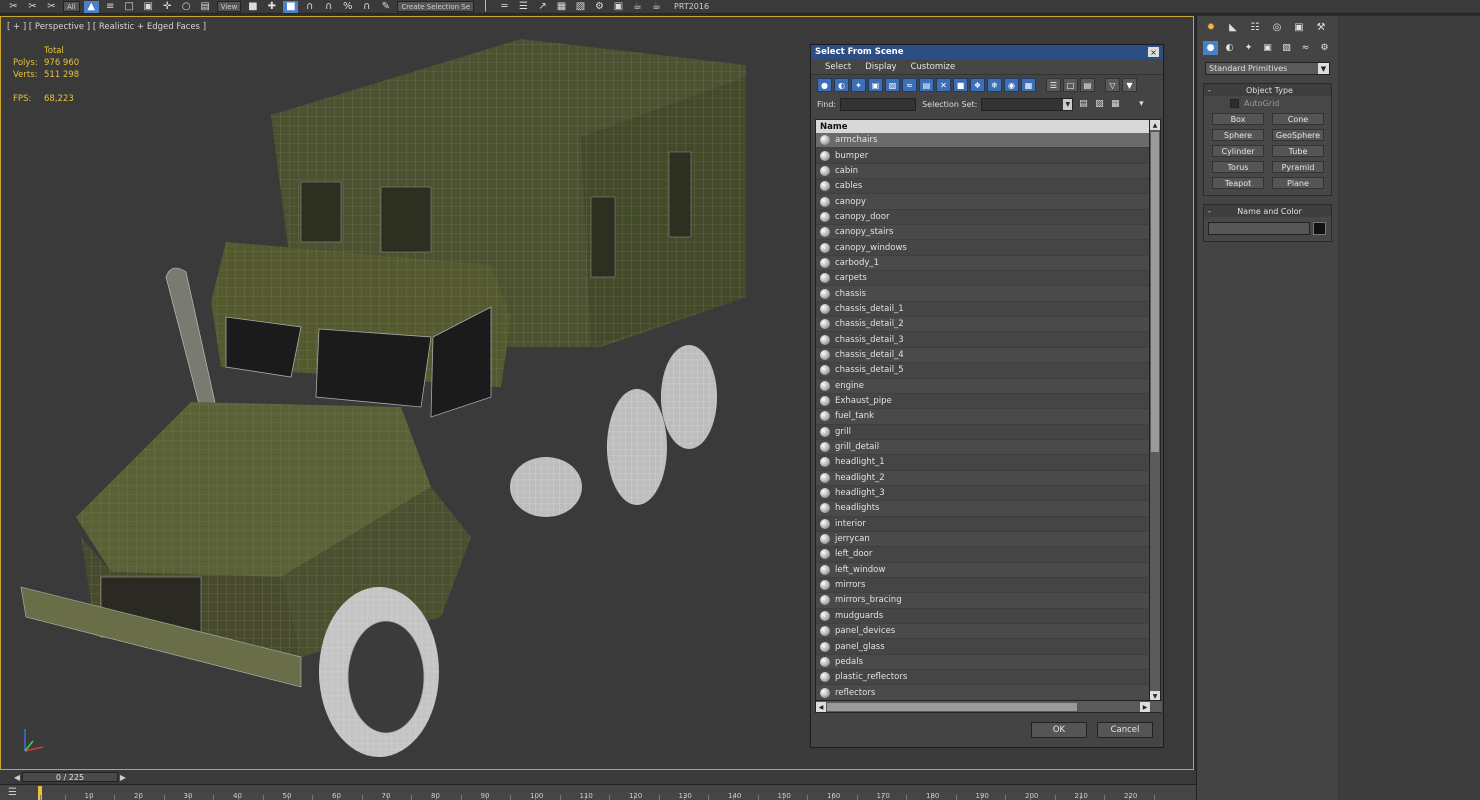  I want to click on list-item: headlights, so click(983, 509).